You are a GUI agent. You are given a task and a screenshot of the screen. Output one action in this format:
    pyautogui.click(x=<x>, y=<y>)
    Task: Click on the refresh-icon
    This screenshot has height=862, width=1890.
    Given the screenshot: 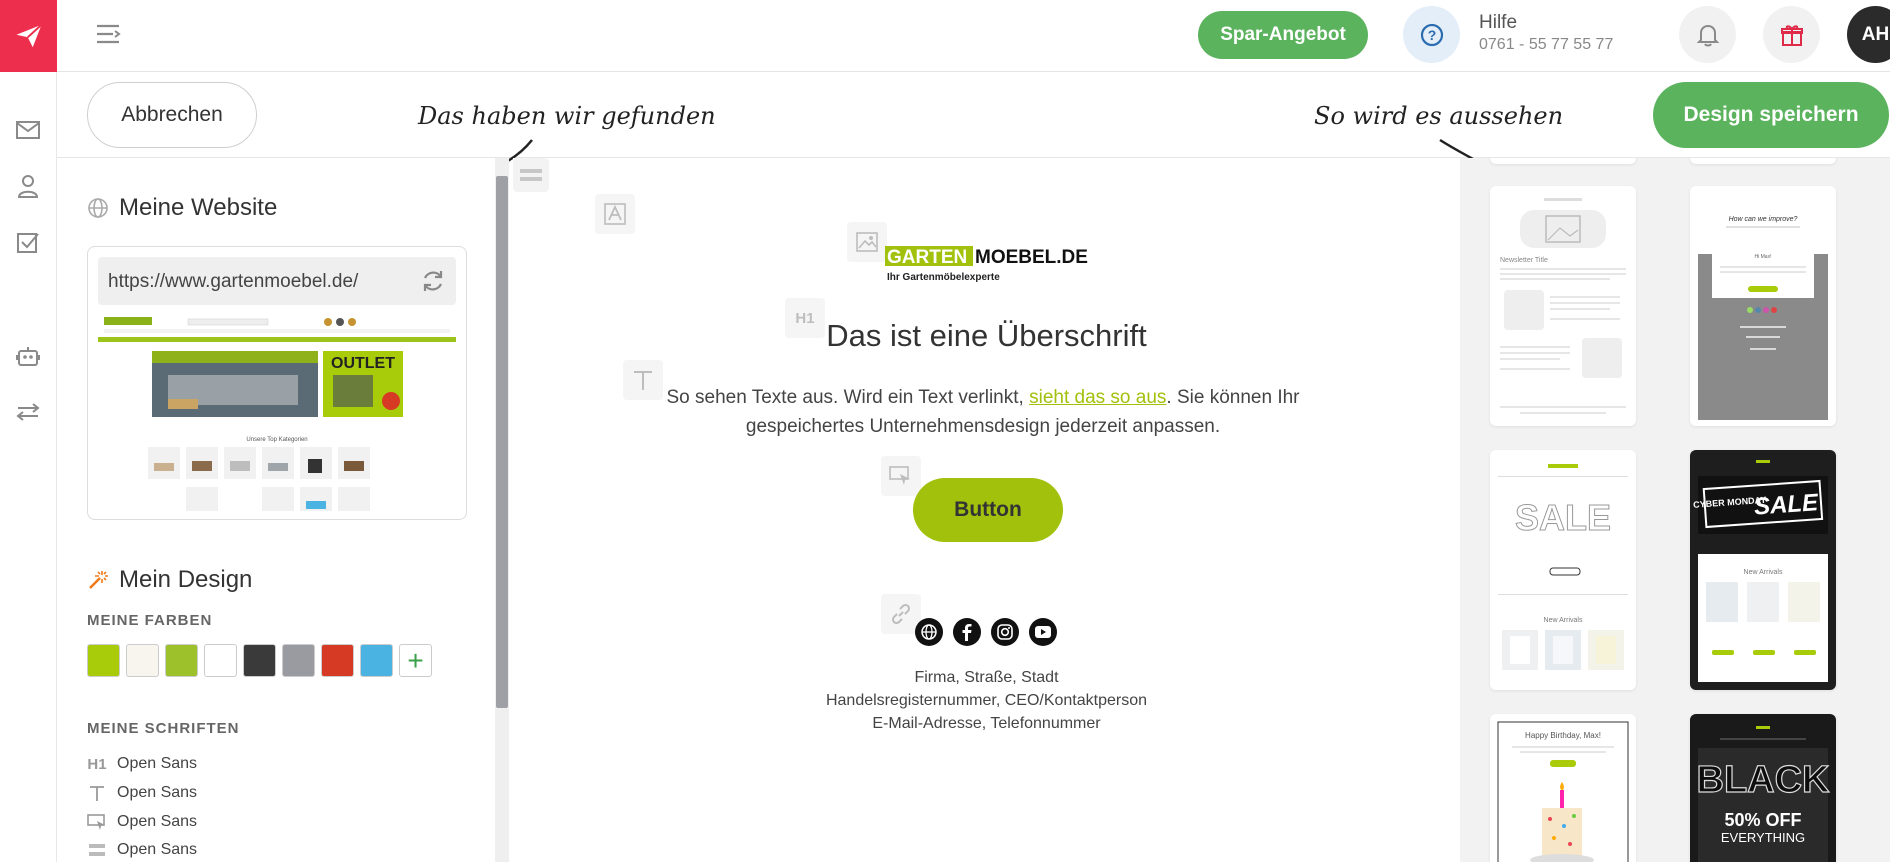 What is the action you would take?
    pyautogui.click(x=433, y=281)
    